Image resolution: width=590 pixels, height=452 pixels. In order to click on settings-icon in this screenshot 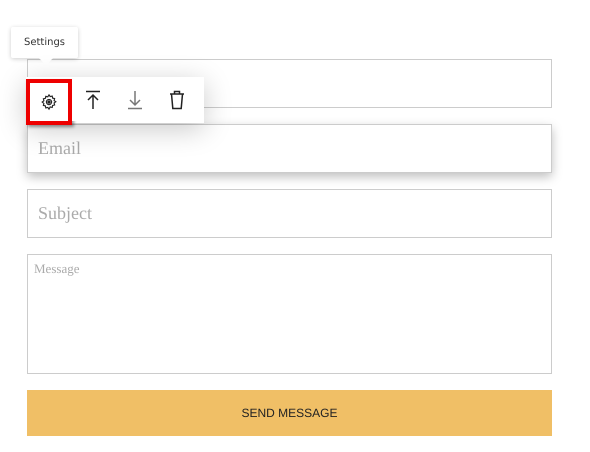, I will do `click(49, 102)`.